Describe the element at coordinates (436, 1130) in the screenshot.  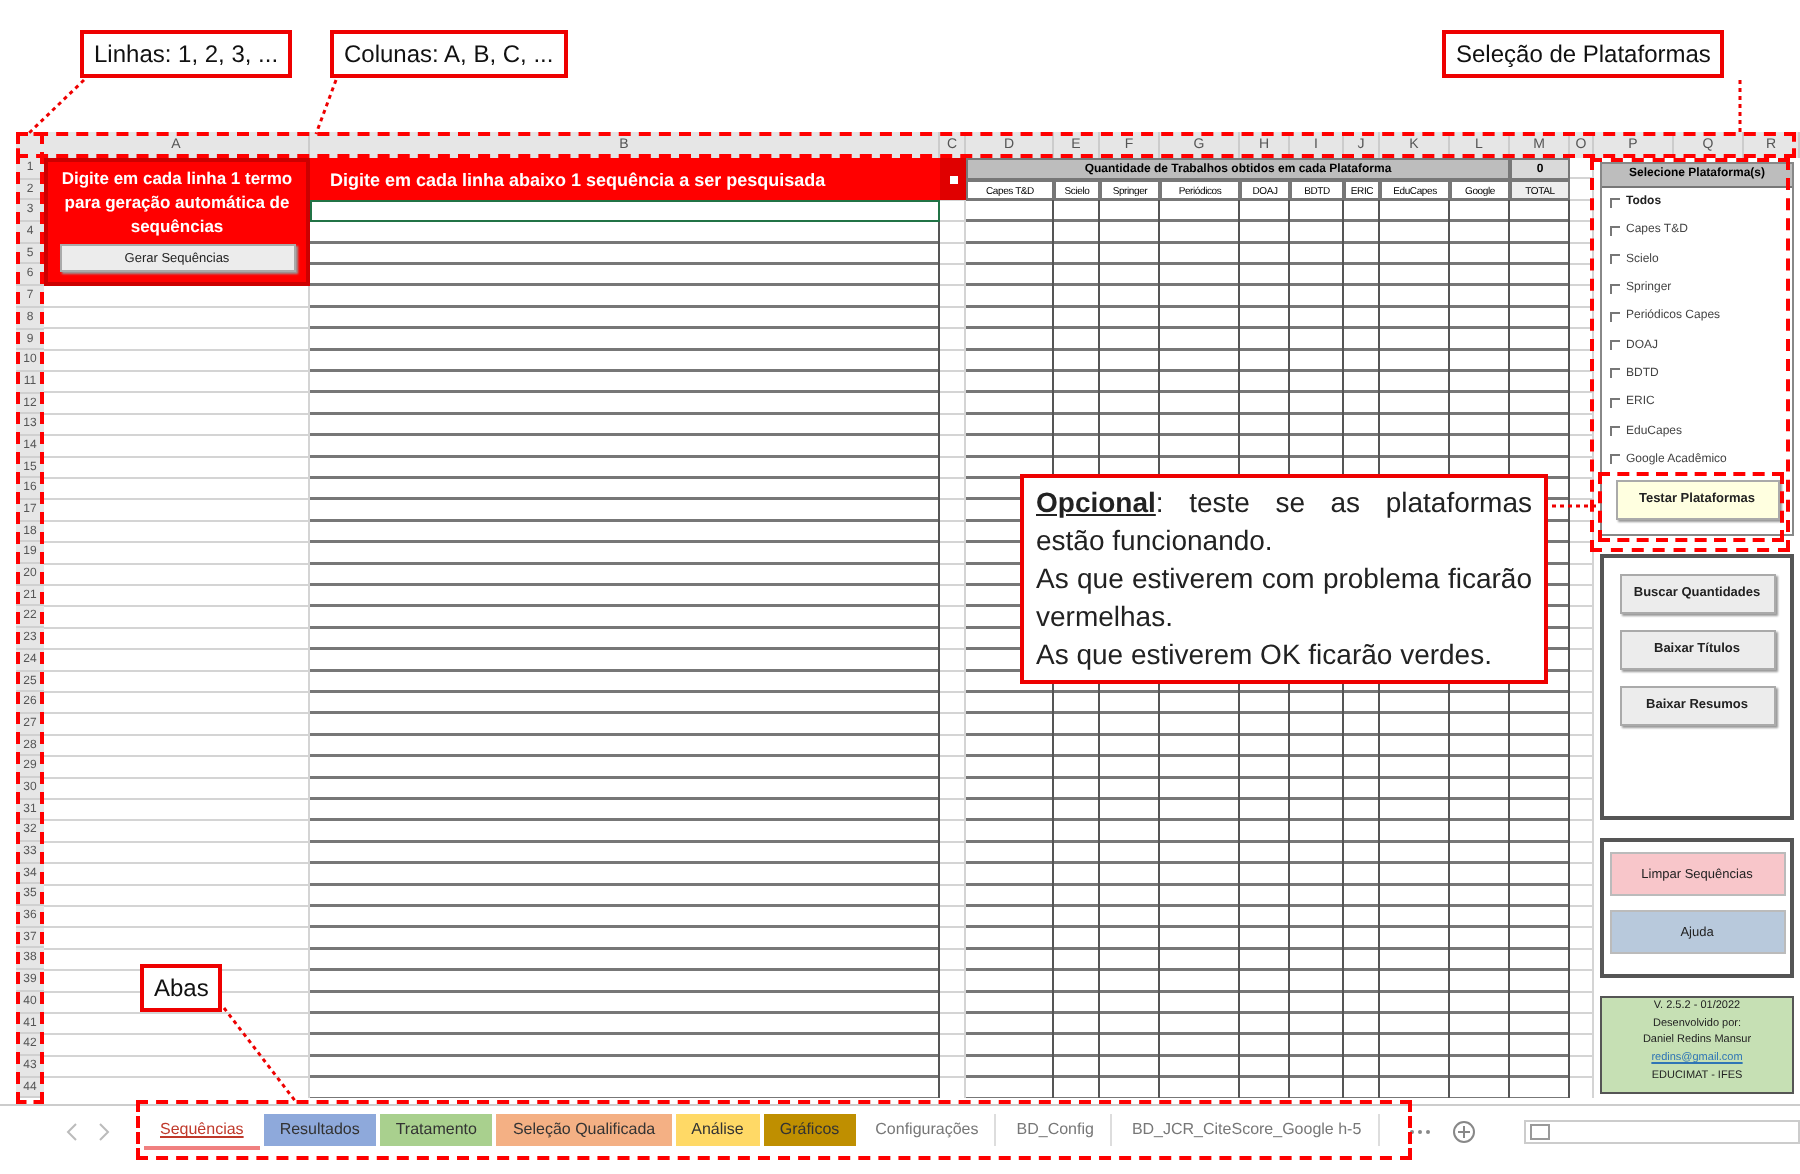
I see `sheet-tab: Tratamento` at that location.